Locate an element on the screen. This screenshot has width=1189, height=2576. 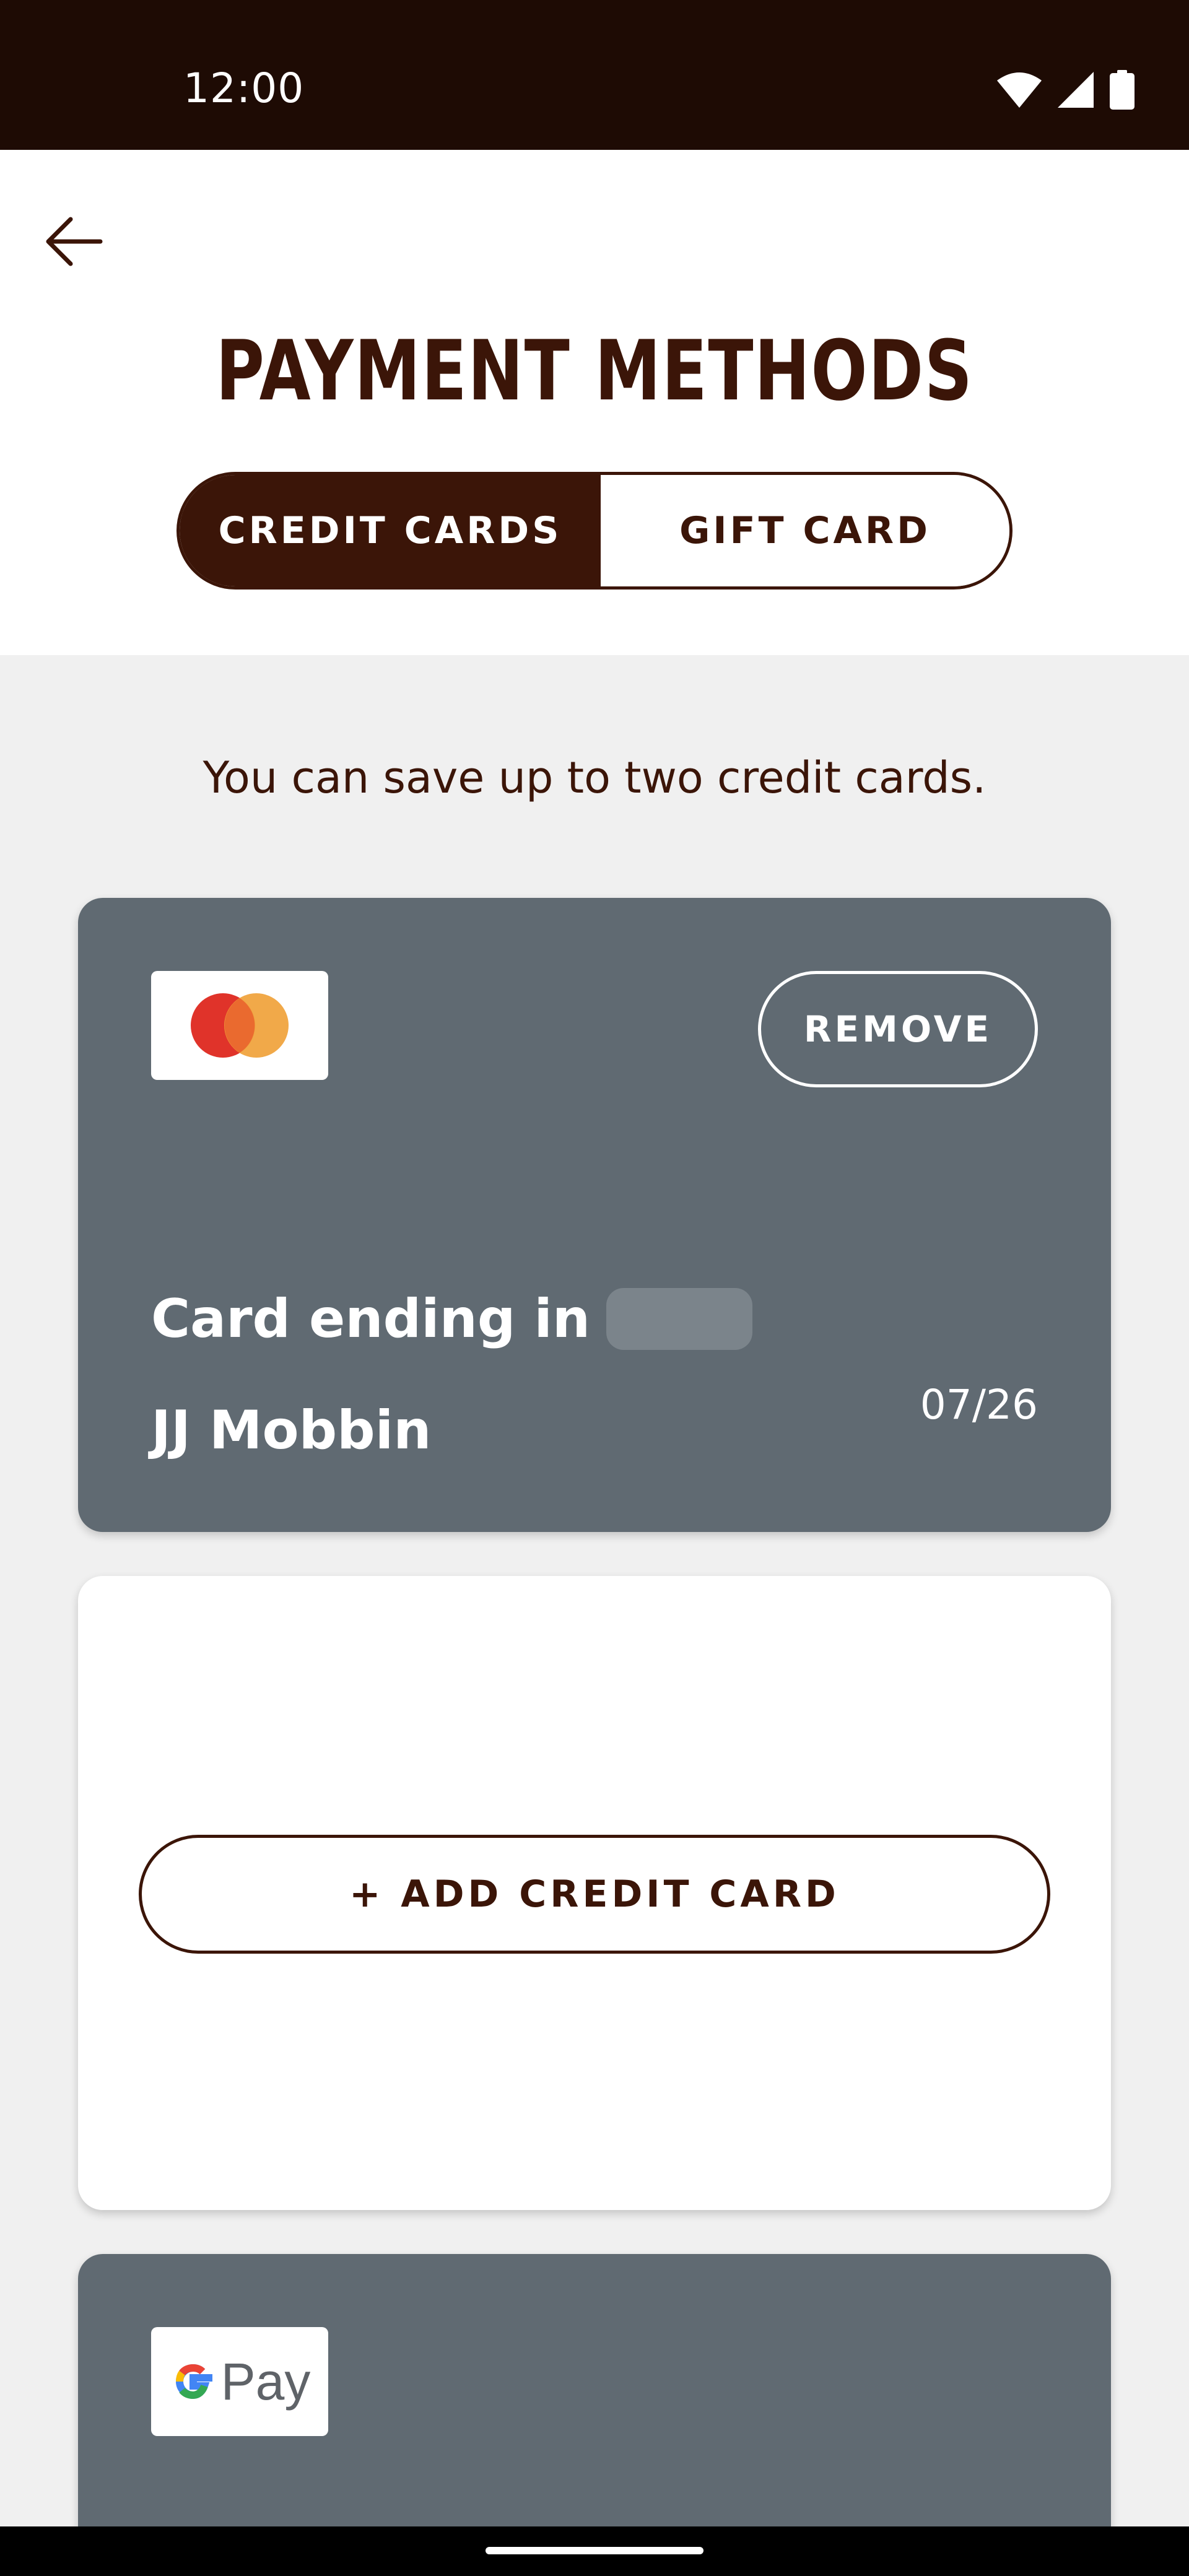
navigation-bar is located at coordinates (594, 2551).